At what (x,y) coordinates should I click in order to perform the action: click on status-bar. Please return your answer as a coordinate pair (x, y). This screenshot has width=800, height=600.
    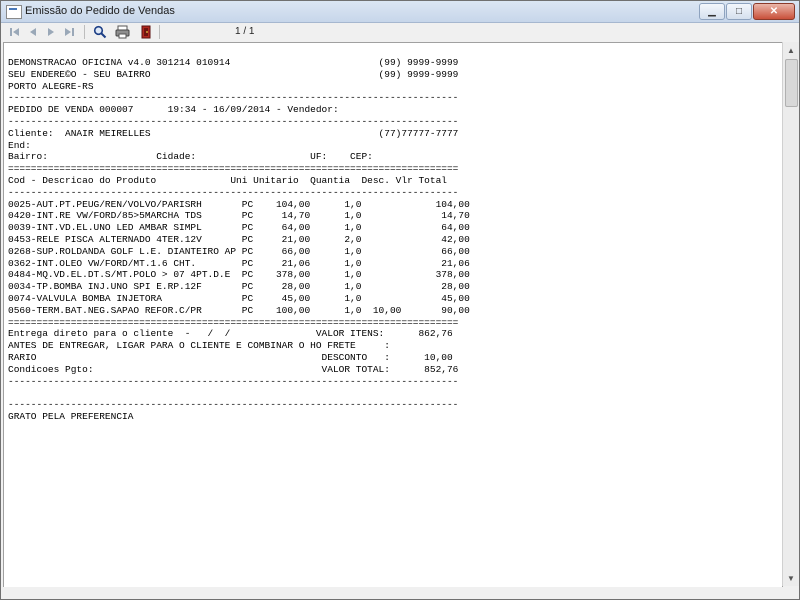
    Looking at the image, I should click on (400, 593).